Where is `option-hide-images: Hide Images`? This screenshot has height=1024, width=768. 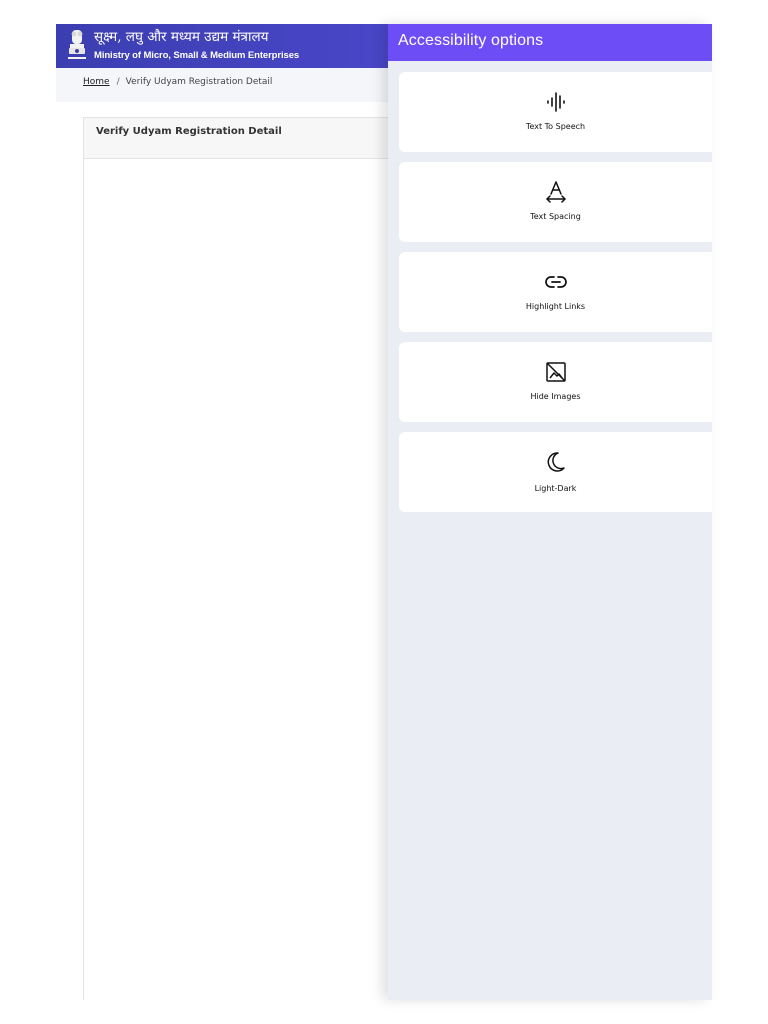
option-hide-images: Hide Images is located at coordinates (555, 382).